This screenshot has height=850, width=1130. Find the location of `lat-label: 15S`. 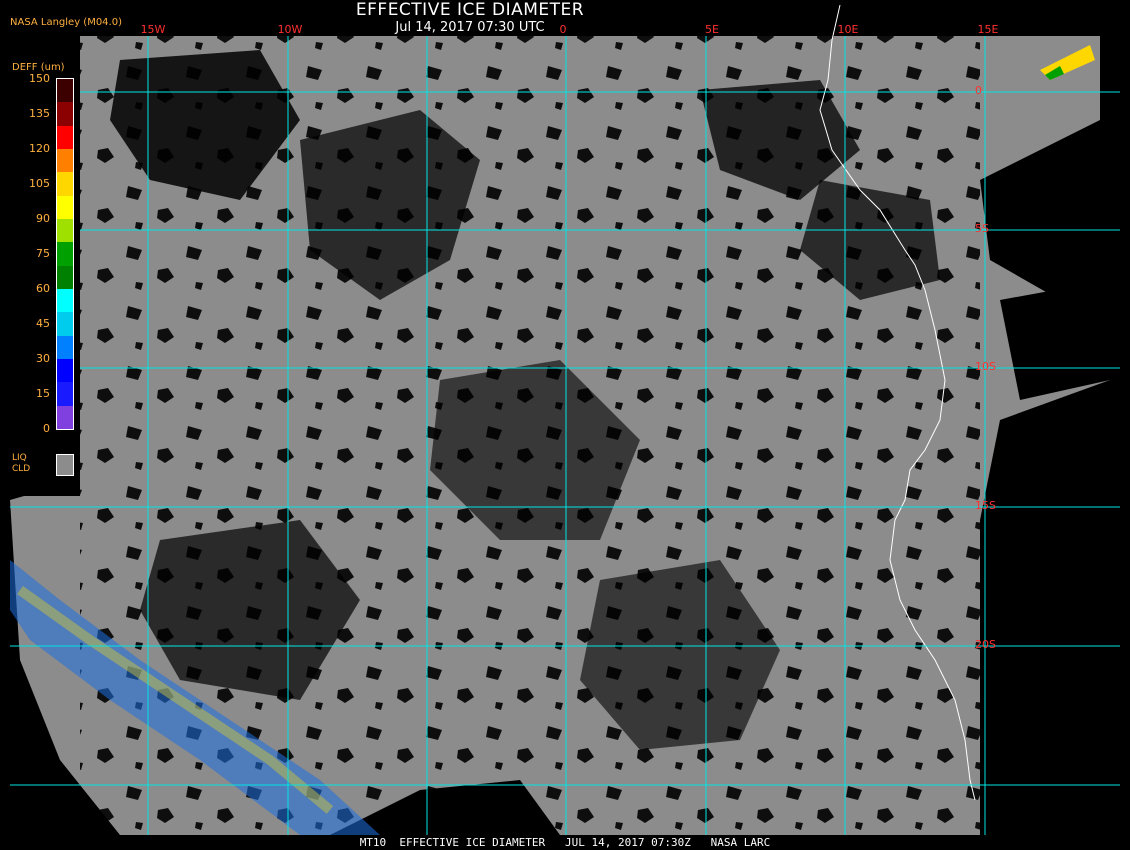

lat-label: 15S is located at coordinates (985, 505).